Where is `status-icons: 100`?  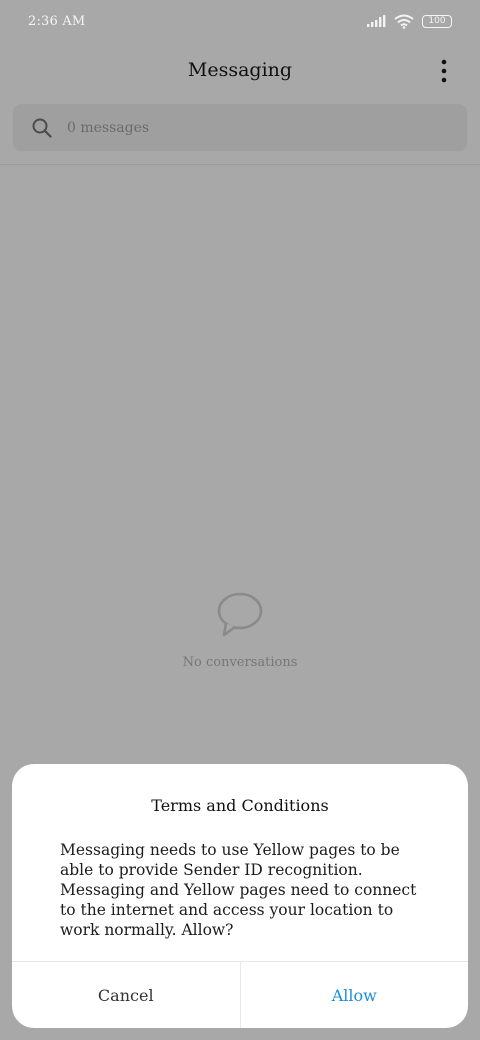
status-icons: 100 is located at coordinates (409, 21).